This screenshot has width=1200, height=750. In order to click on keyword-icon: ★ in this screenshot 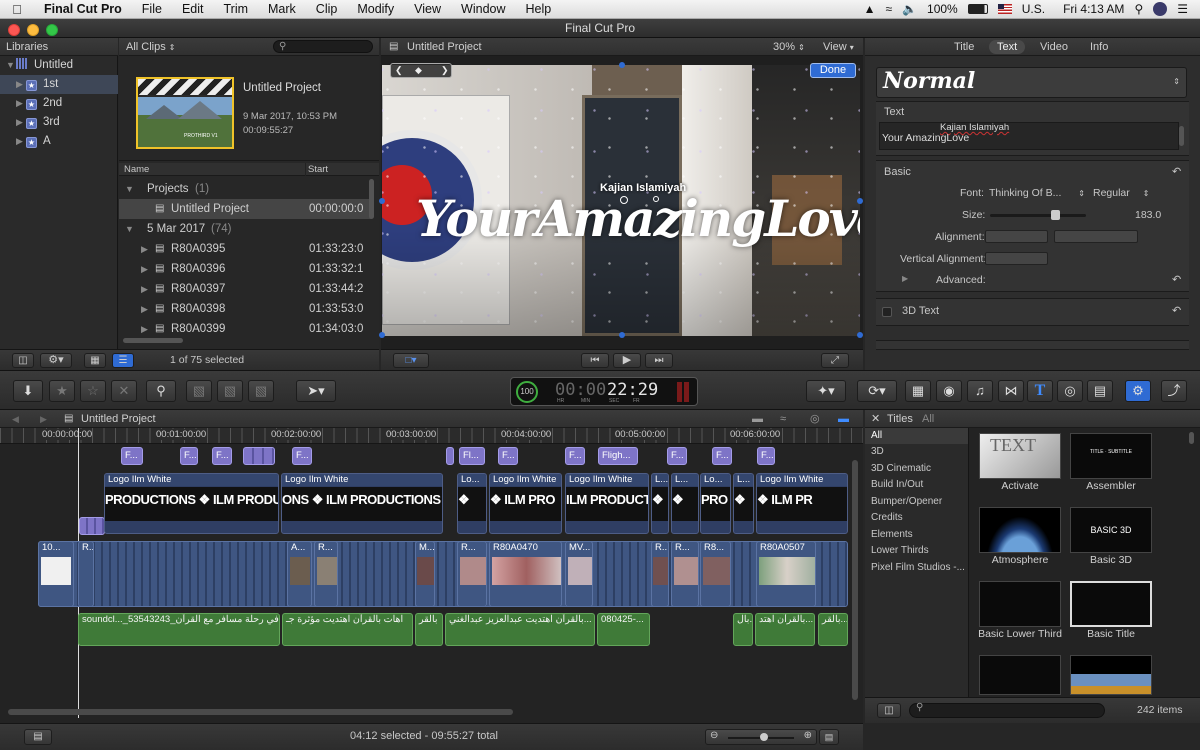, I will do `click(62, 391)`.